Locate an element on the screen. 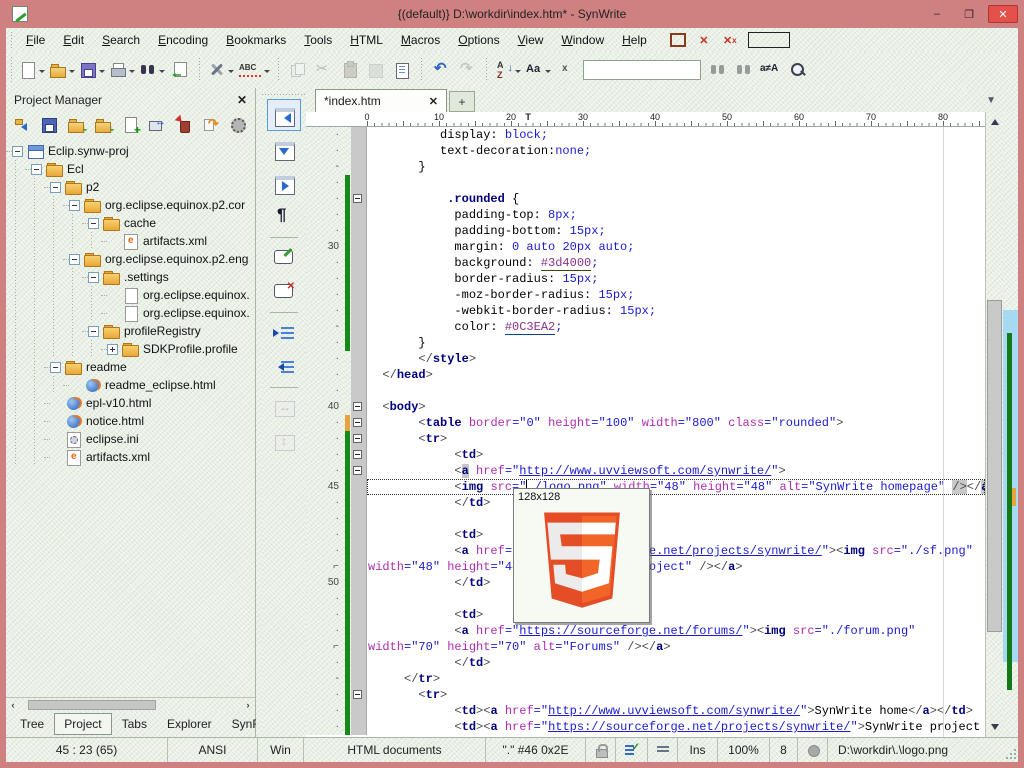  scroll-up-icon is located at coordinates (994, 122).